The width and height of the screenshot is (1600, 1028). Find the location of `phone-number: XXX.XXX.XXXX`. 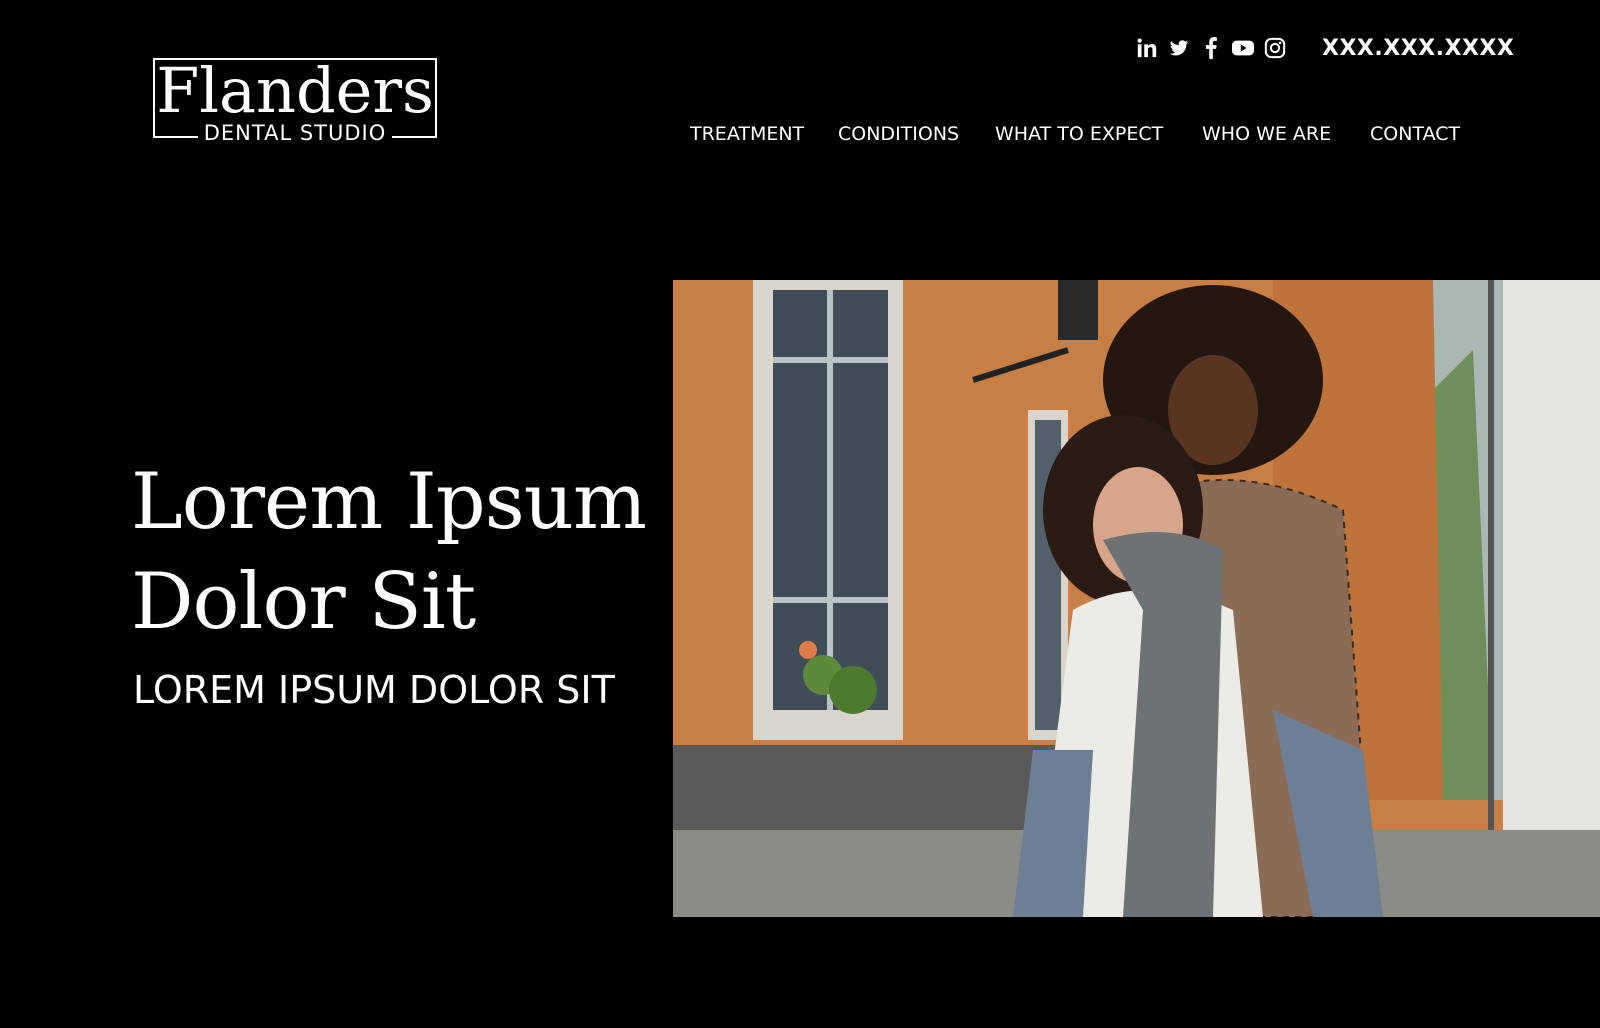

phone-number: XXX.XXX.XXXX is located at coordinates (1418, 48).